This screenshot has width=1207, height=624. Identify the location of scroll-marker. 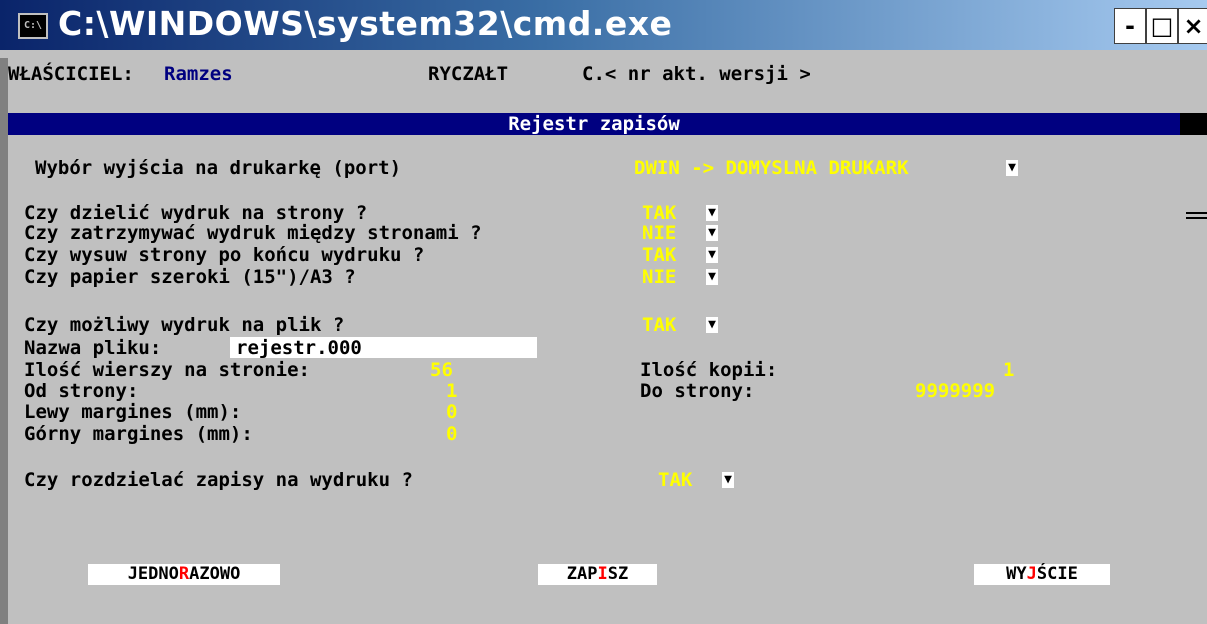
(1196, 215).